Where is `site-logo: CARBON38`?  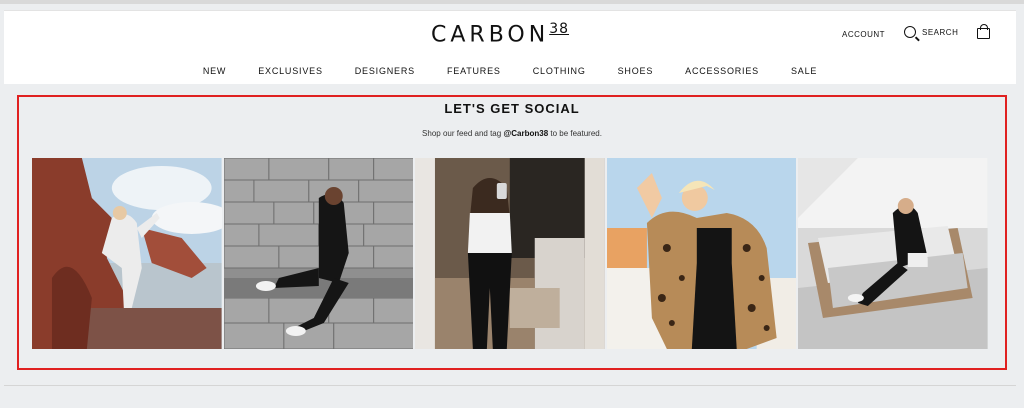
site-logo: CARBON38 is located at coordinates (500, 34).